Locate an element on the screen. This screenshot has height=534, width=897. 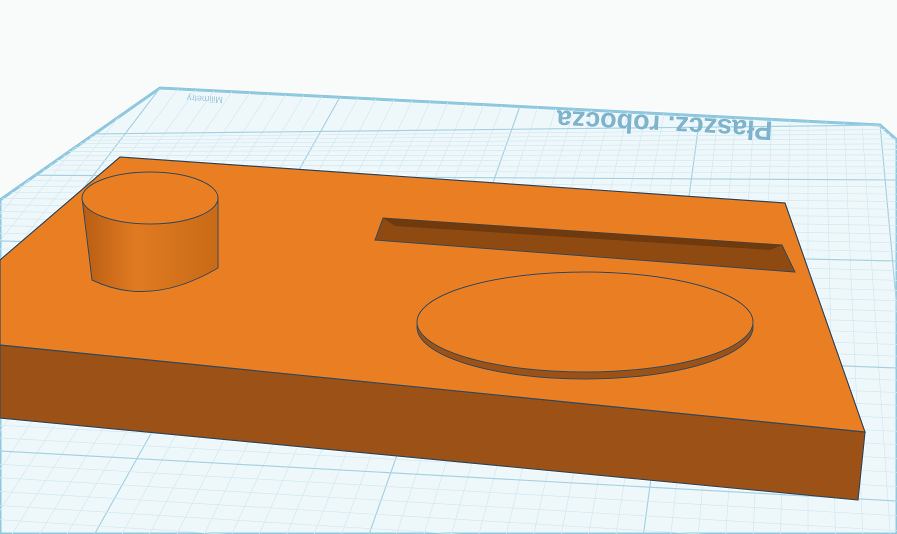
workplane-units: Milimetry is located at coordinates (205, 99).